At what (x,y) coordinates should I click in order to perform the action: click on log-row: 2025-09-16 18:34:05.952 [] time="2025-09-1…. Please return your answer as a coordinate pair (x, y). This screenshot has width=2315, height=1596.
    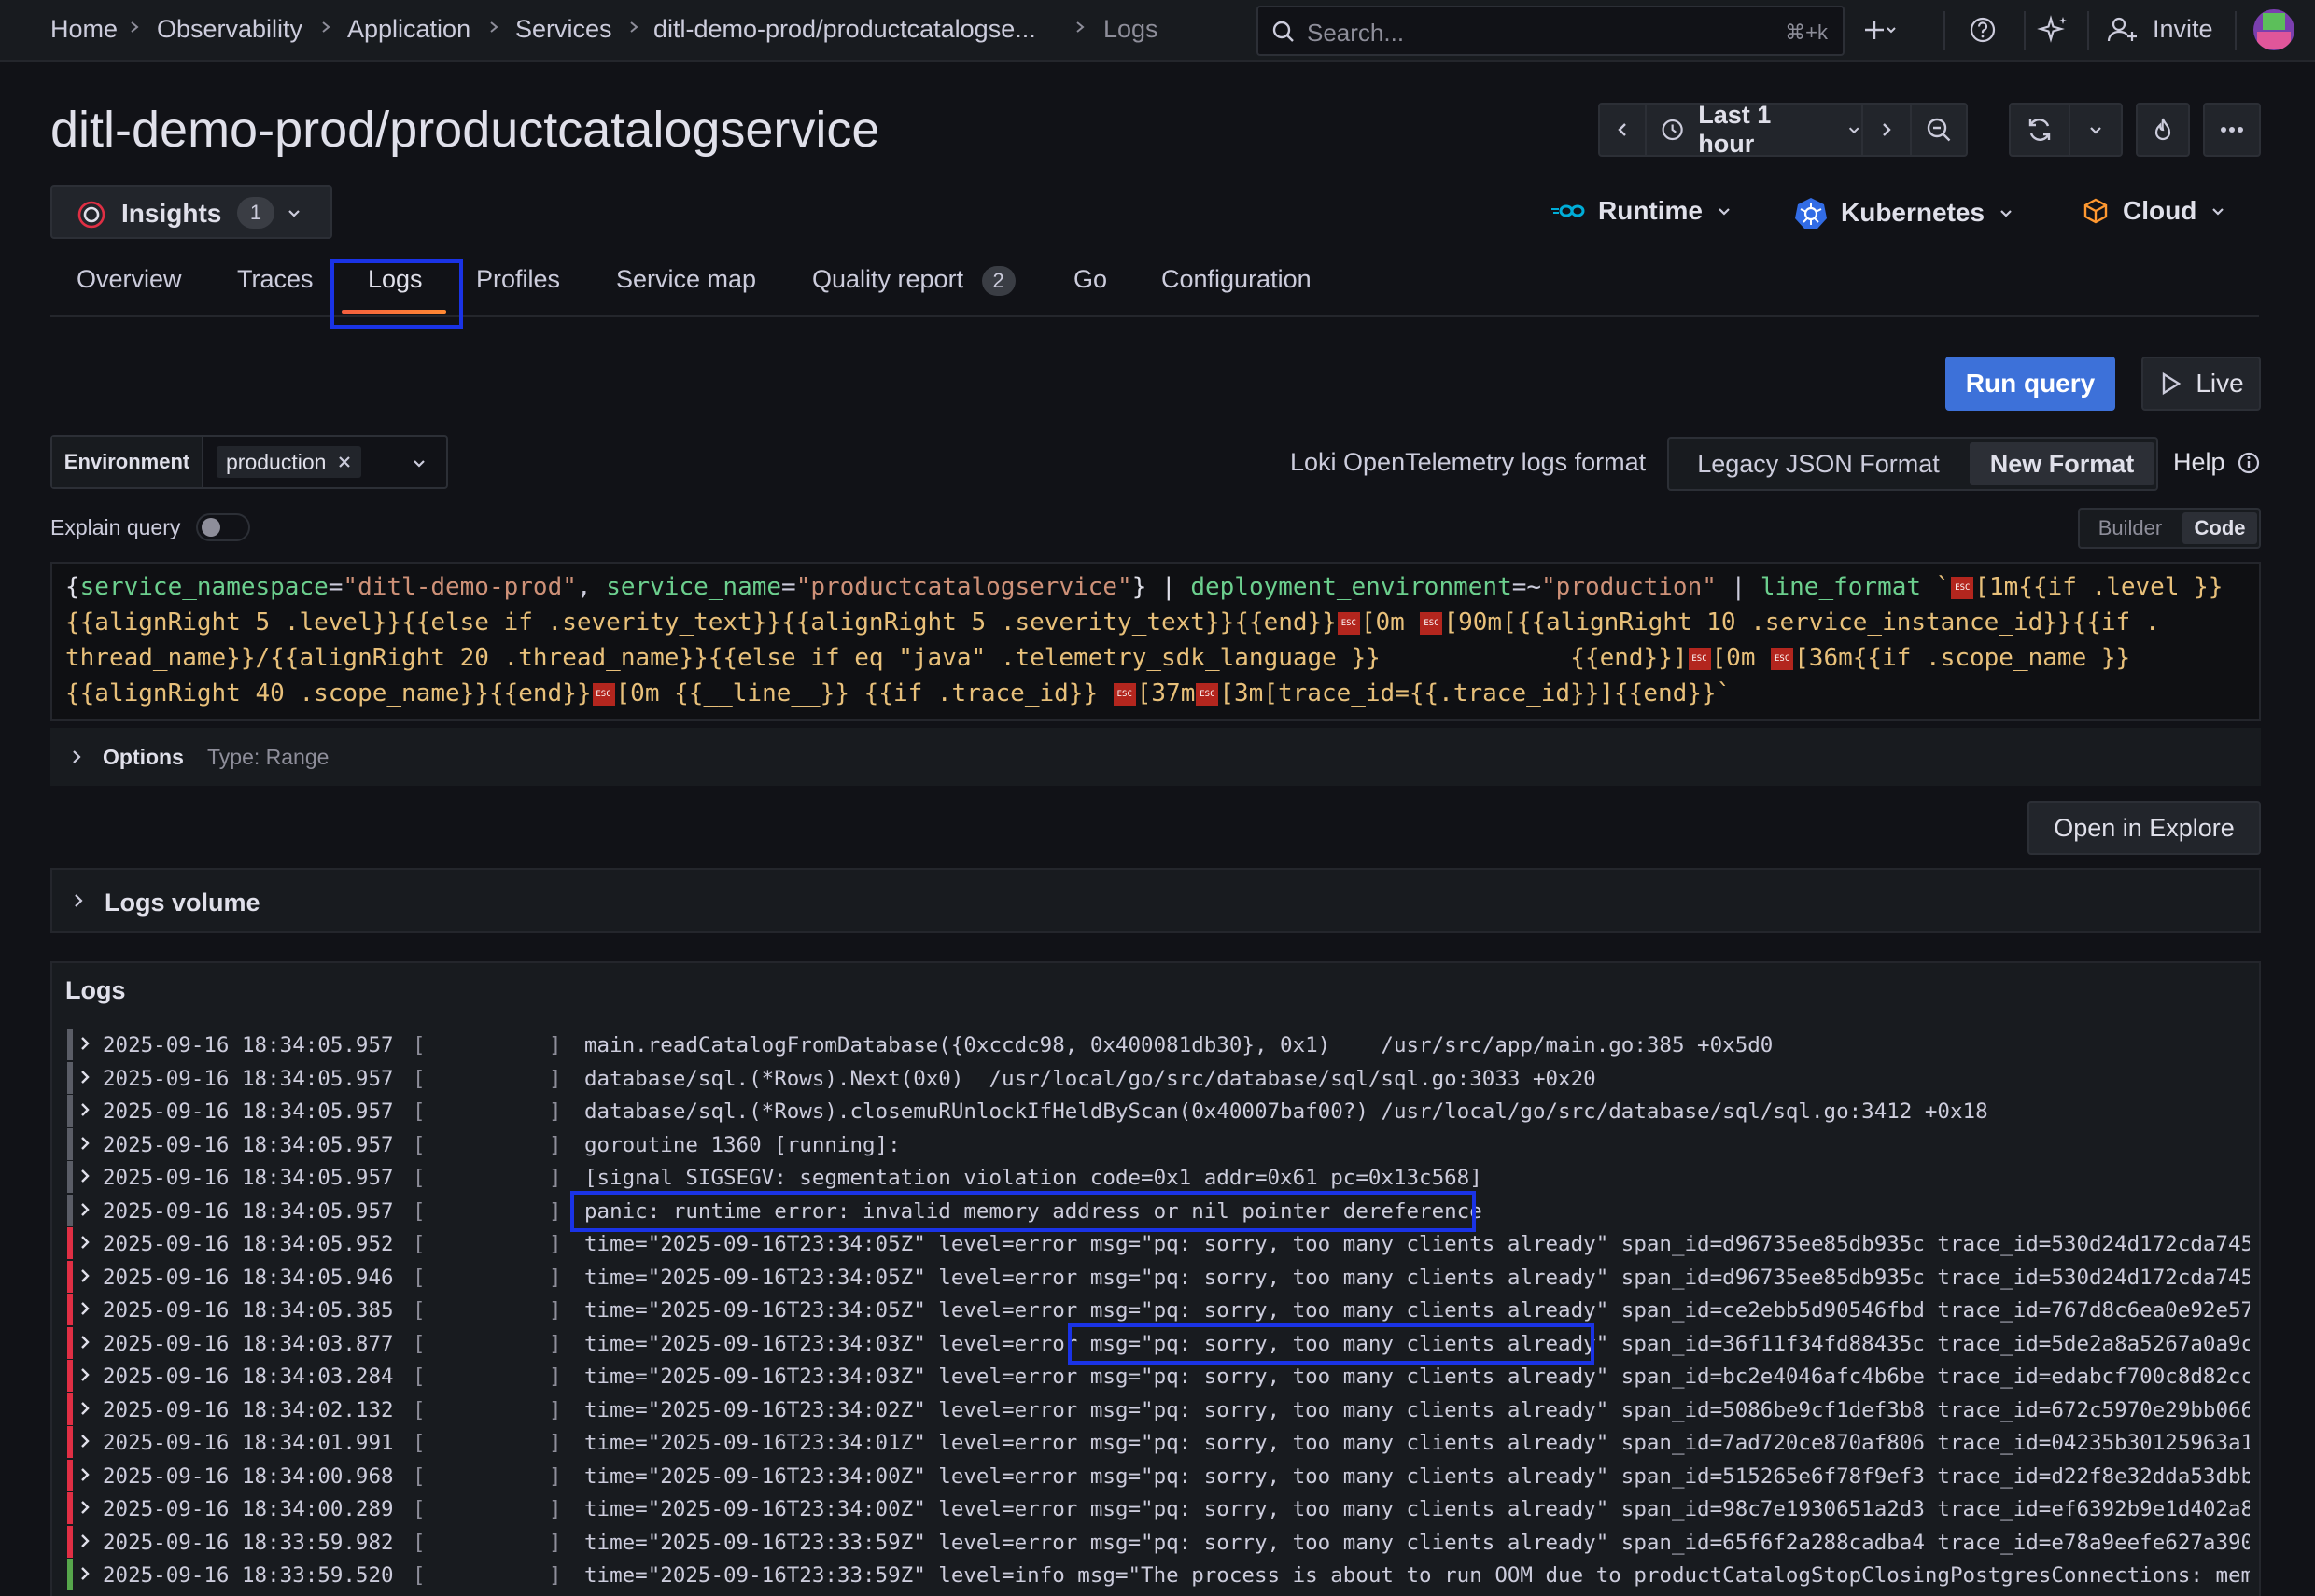
    Looking at the image, I should click on (1159, 1244).